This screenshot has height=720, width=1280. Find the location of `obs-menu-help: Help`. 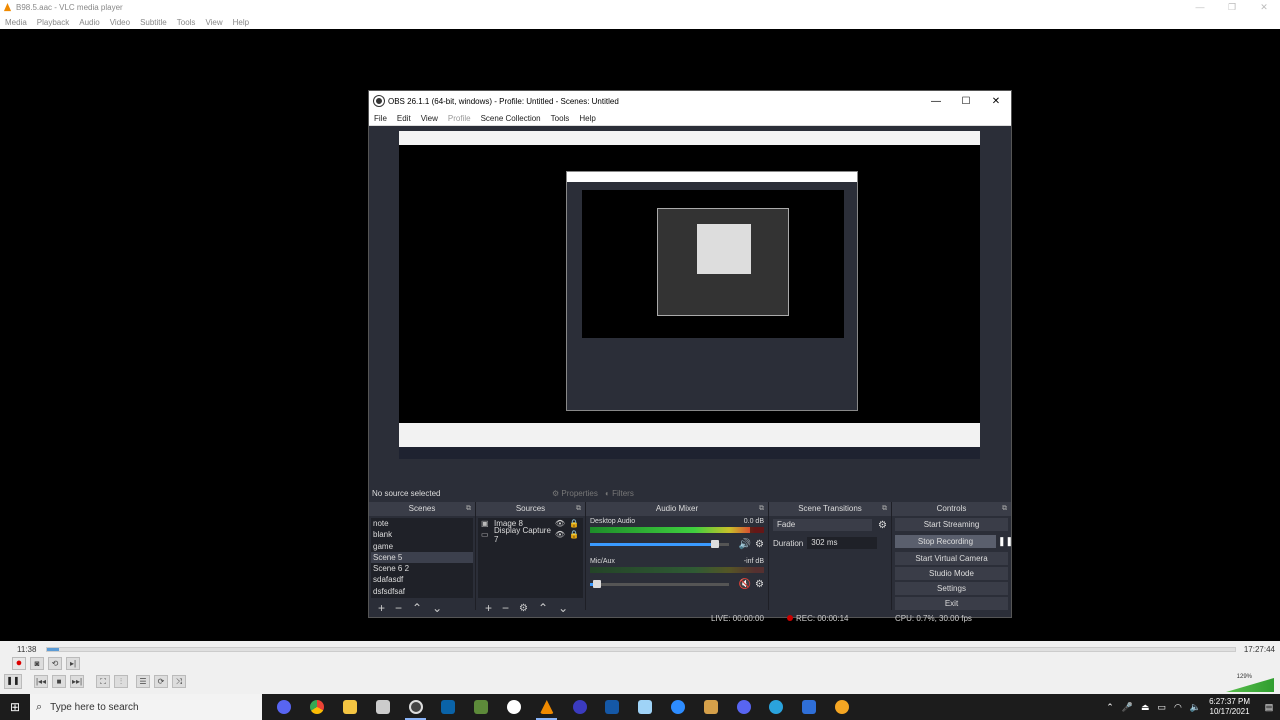

obs-menu-help: Help is located at coordinates (587, 118).